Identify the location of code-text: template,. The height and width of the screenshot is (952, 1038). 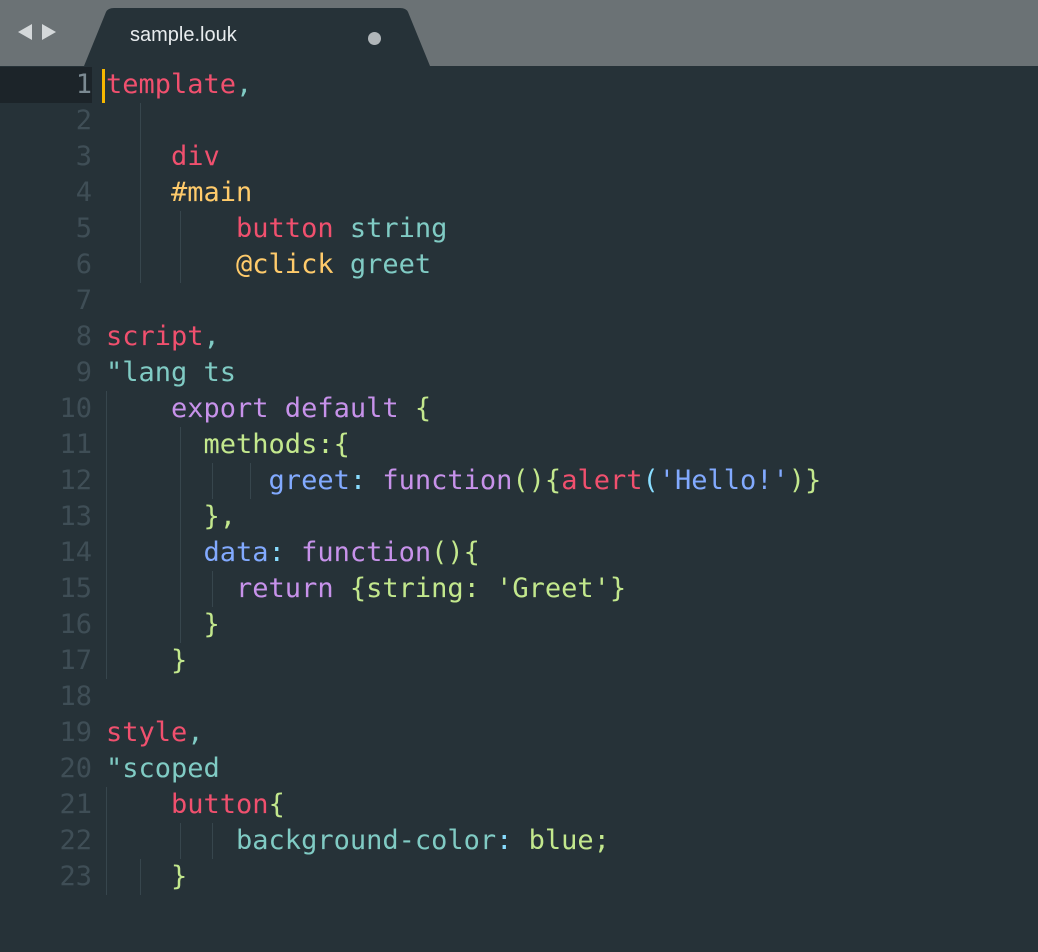
(179, 85).